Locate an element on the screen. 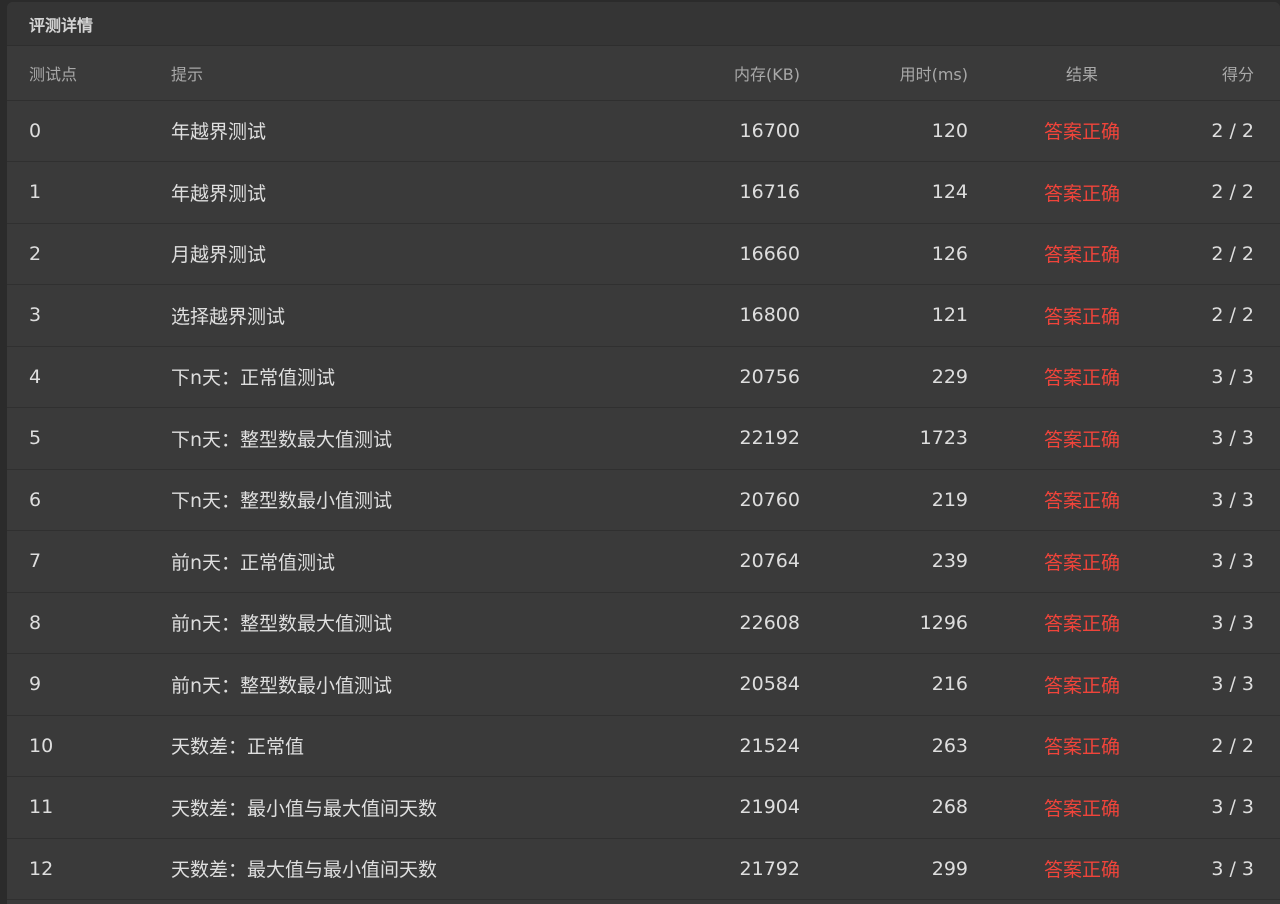 This screenshot has width=1280, height=904. table-row: 6 下n天：整型数最小值测试 20760 219 答案正确 3 / 3 is located at coordinates (643, 500).